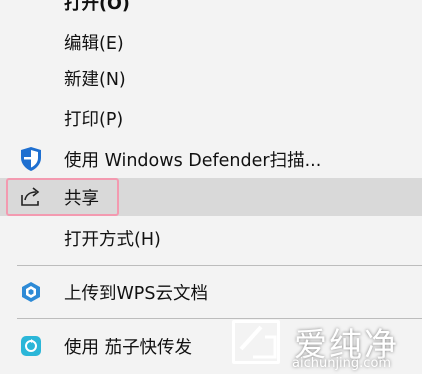 The height and width of the screenshot is (374, 422). Describe the element at coordinates (94, 43) in the screenshot. I see `menu-item-label: 编辑(E)` at that location.